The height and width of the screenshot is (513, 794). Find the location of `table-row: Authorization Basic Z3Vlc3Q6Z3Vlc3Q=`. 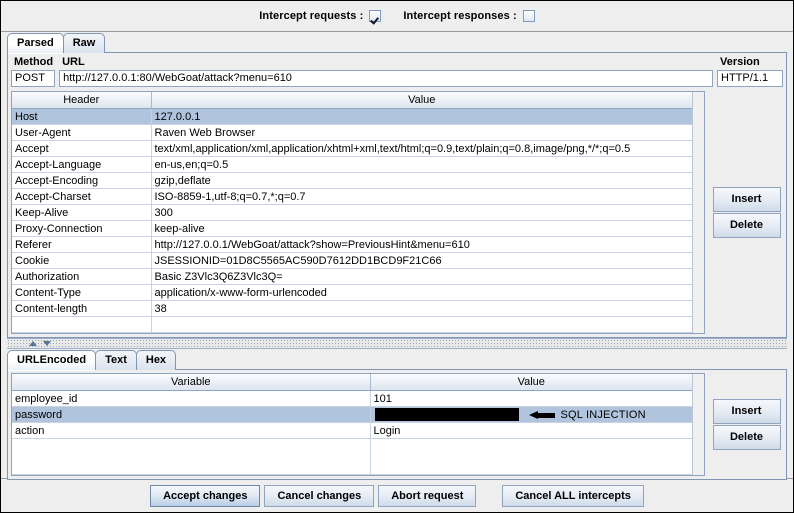

table-row: Authorization Basic Z3Vlc3Q6Z3Vlc3Q= is located at coordinates (352, 276).